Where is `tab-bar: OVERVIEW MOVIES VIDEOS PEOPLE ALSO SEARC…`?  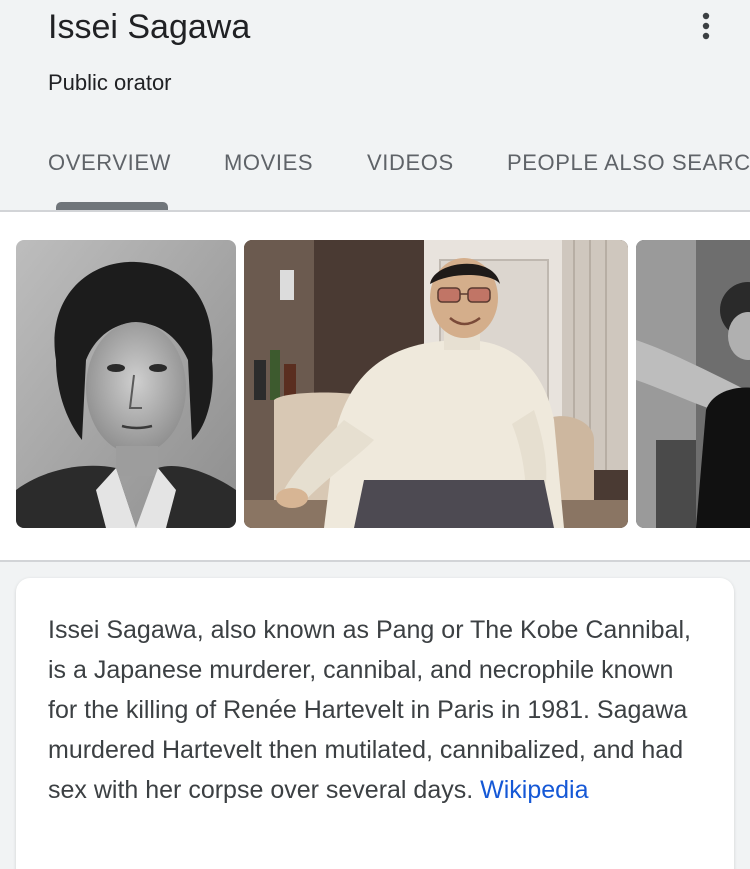
tab-bar: OVERVIEW MOVIES VIDEOS PEOPLE ALSO SEARC… is located at coordinates (375, 175).